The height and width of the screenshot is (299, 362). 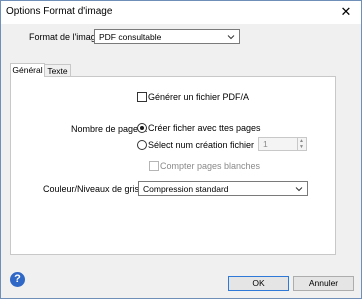 I want to click on help-icon: ?, so click(x=17, y=279).